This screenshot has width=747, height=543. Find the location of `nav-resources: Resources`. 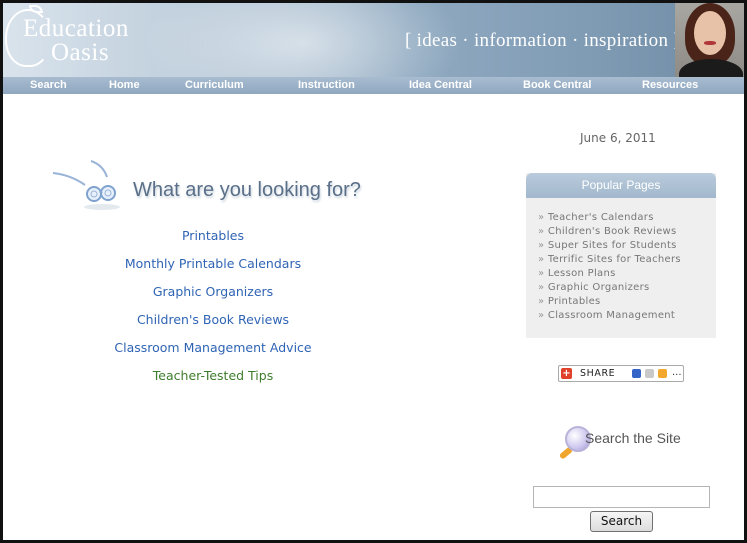

nav-resources: Resources is located at coordinates (670, 85).